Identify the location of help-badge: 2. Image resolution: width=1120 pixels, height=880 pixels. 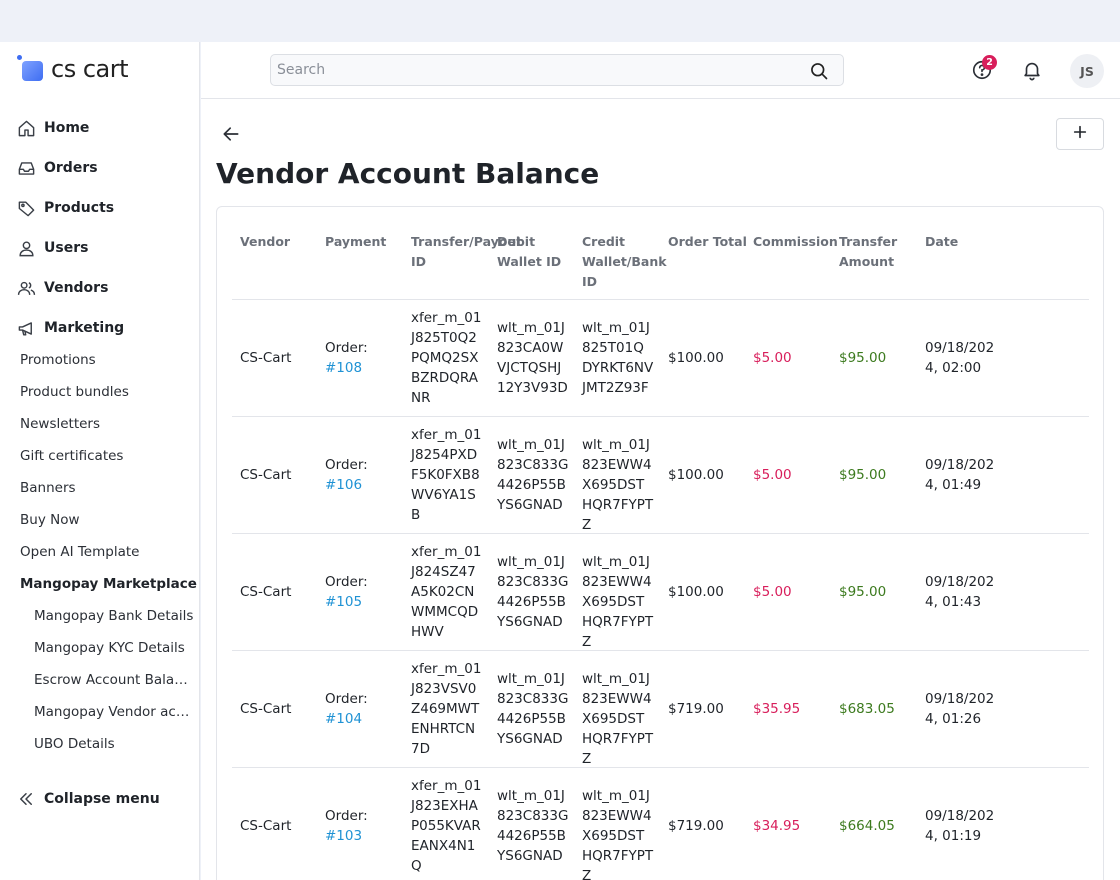
(989, 62).